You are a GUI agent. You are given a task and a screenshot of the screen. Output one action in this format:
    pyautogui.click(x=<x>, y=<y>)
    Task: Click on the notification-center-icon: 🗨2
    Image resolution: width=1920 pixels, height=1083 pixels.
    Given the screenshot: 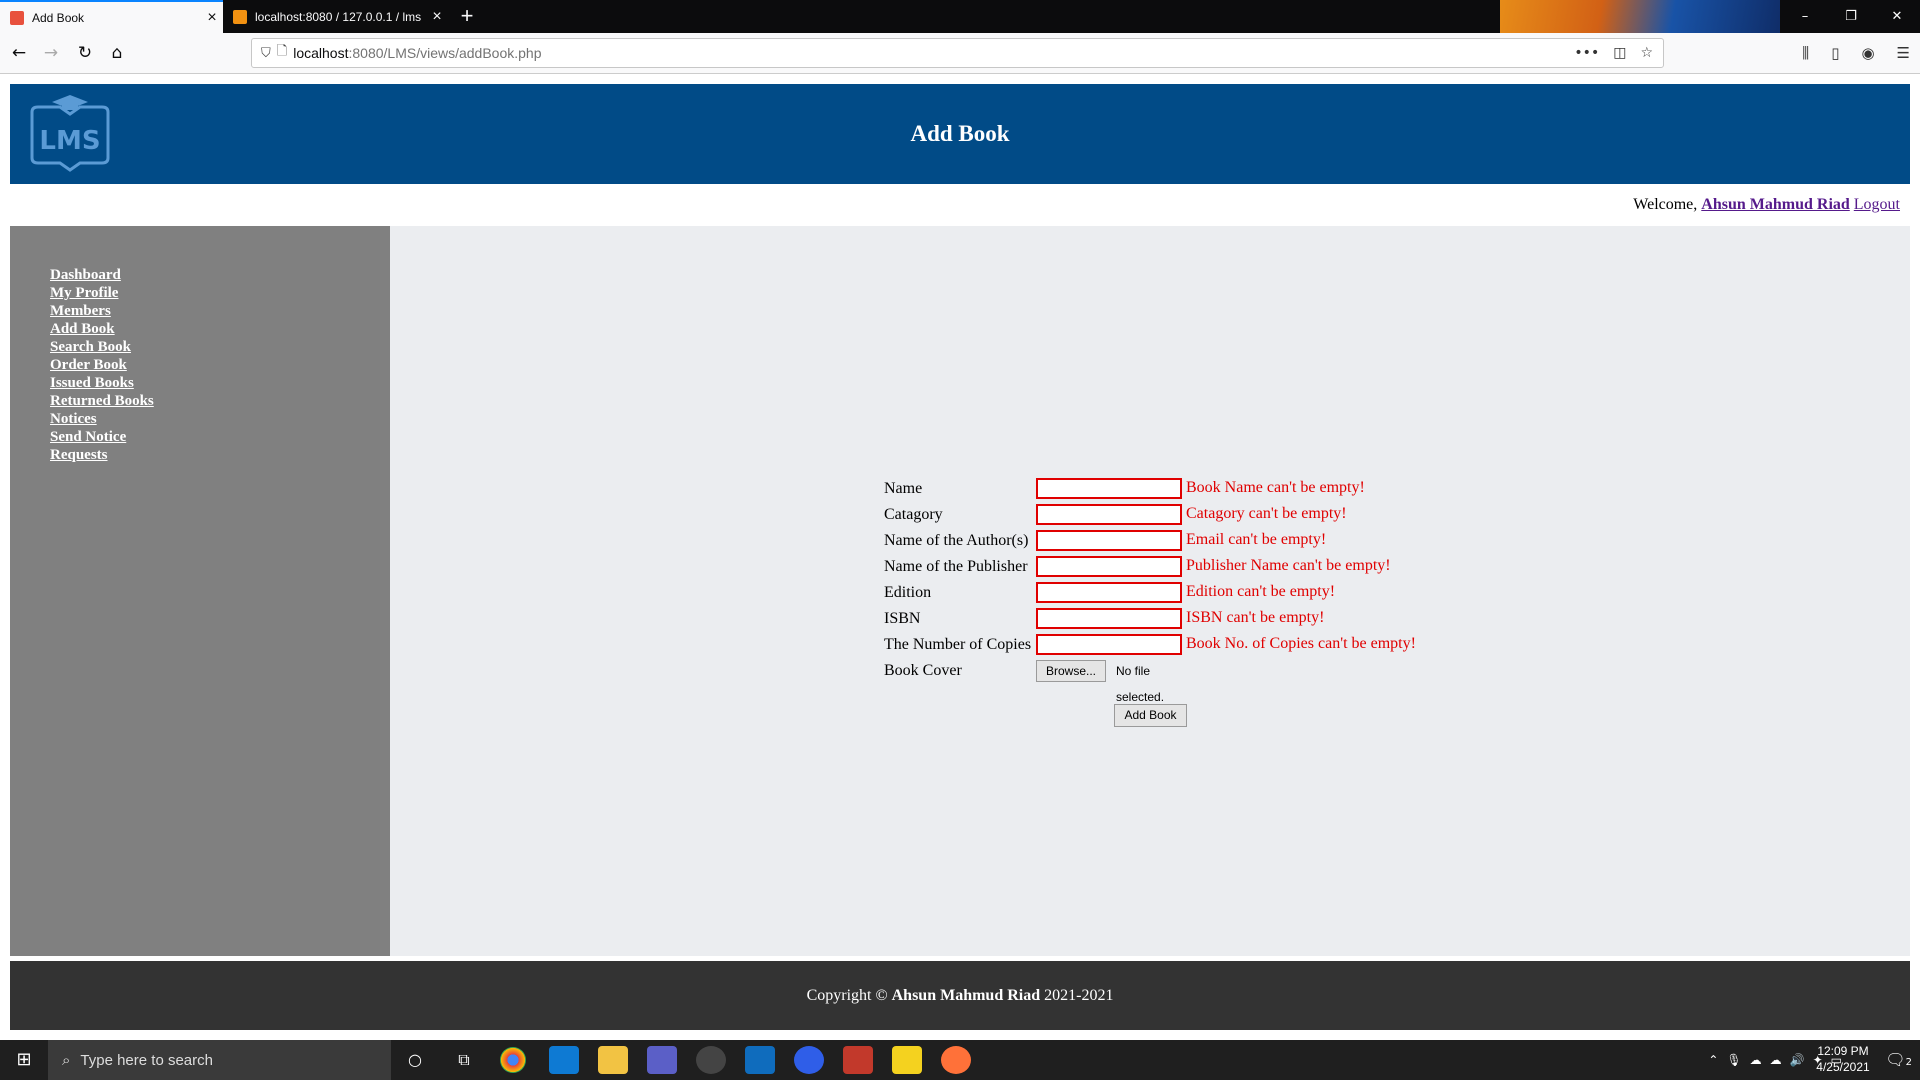 What is the action you would take?
    pyautogui.click(x=1898, y=1060)
    